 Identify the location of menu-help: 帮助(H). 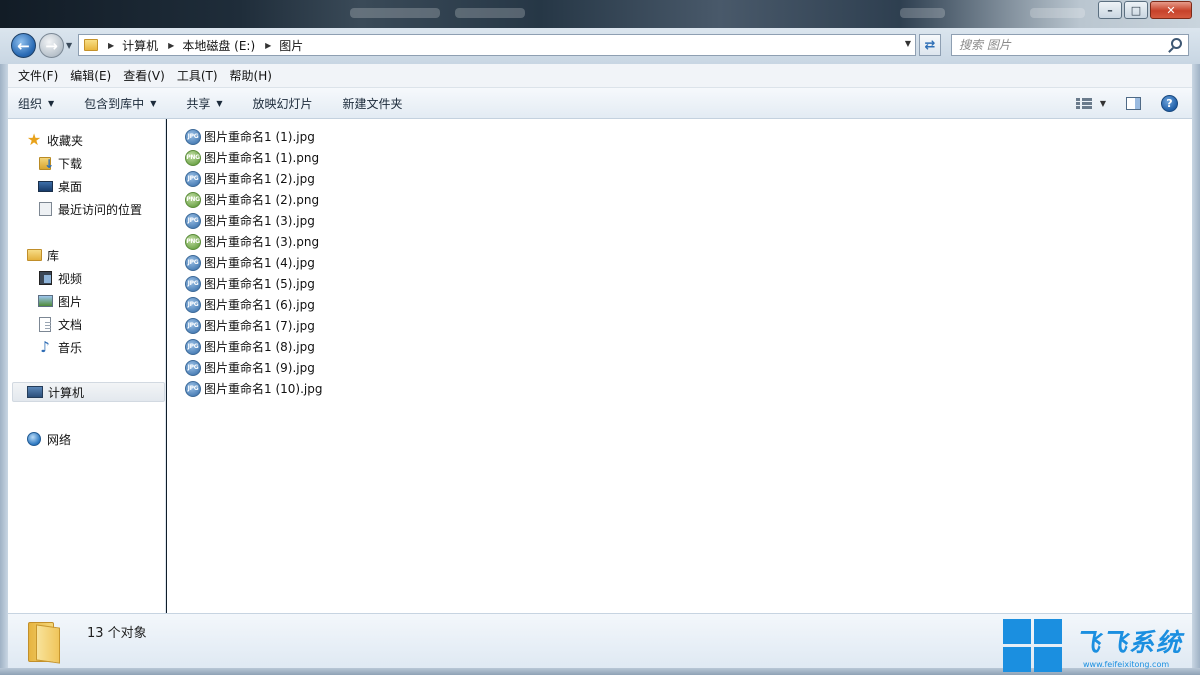
(251, 75).